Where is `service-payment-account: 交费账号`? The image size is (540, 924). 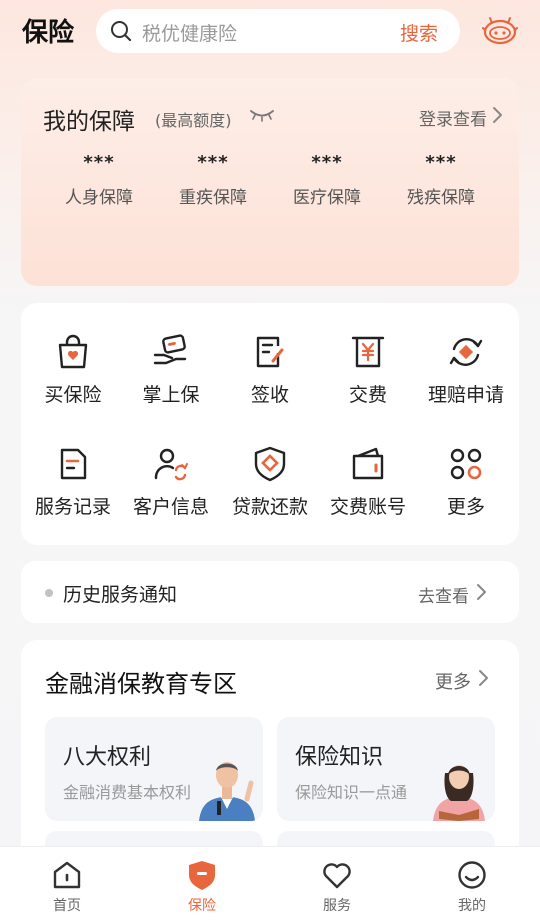
service-payment-account: 交费账号 is located at coordinates (368, 482).